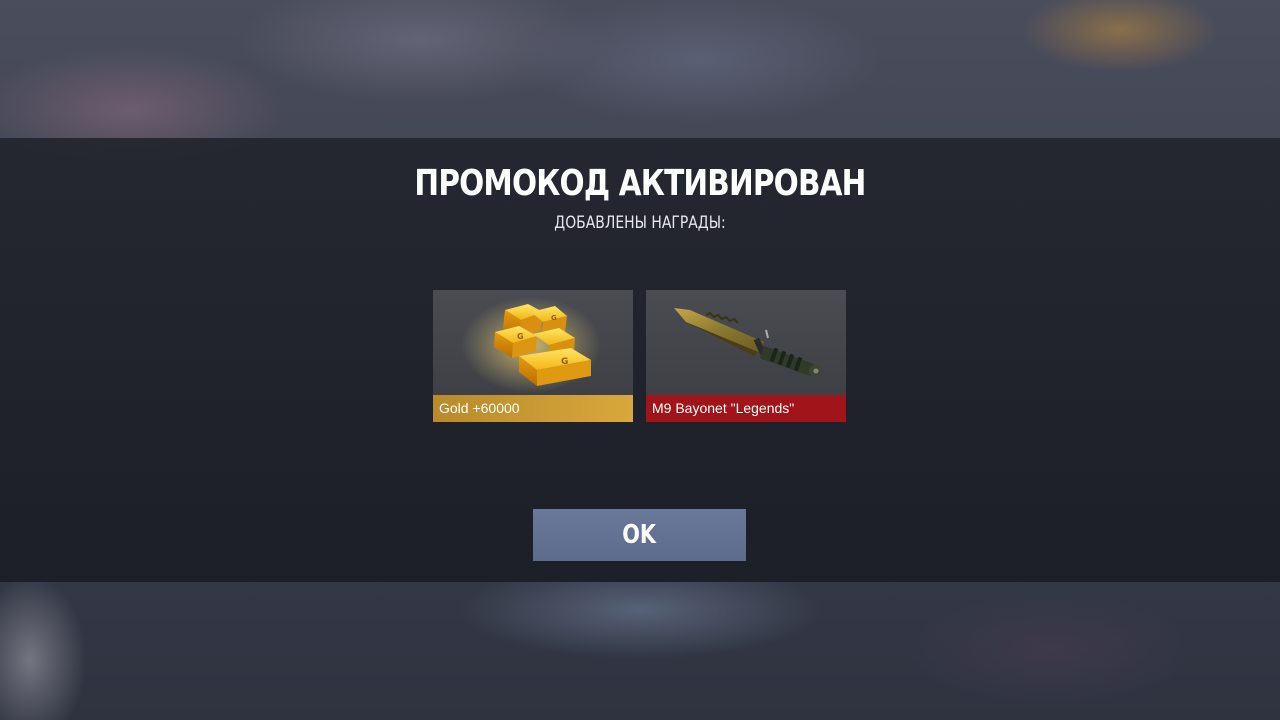 This screenshot has width=1280, height=720. What do you see at coordinates (640, 223) in the screenshot?
I see `dialog-subtitle: ДОБАВЛЕНЫ НАГРАДЫ:` at bounding box center [640, 223].